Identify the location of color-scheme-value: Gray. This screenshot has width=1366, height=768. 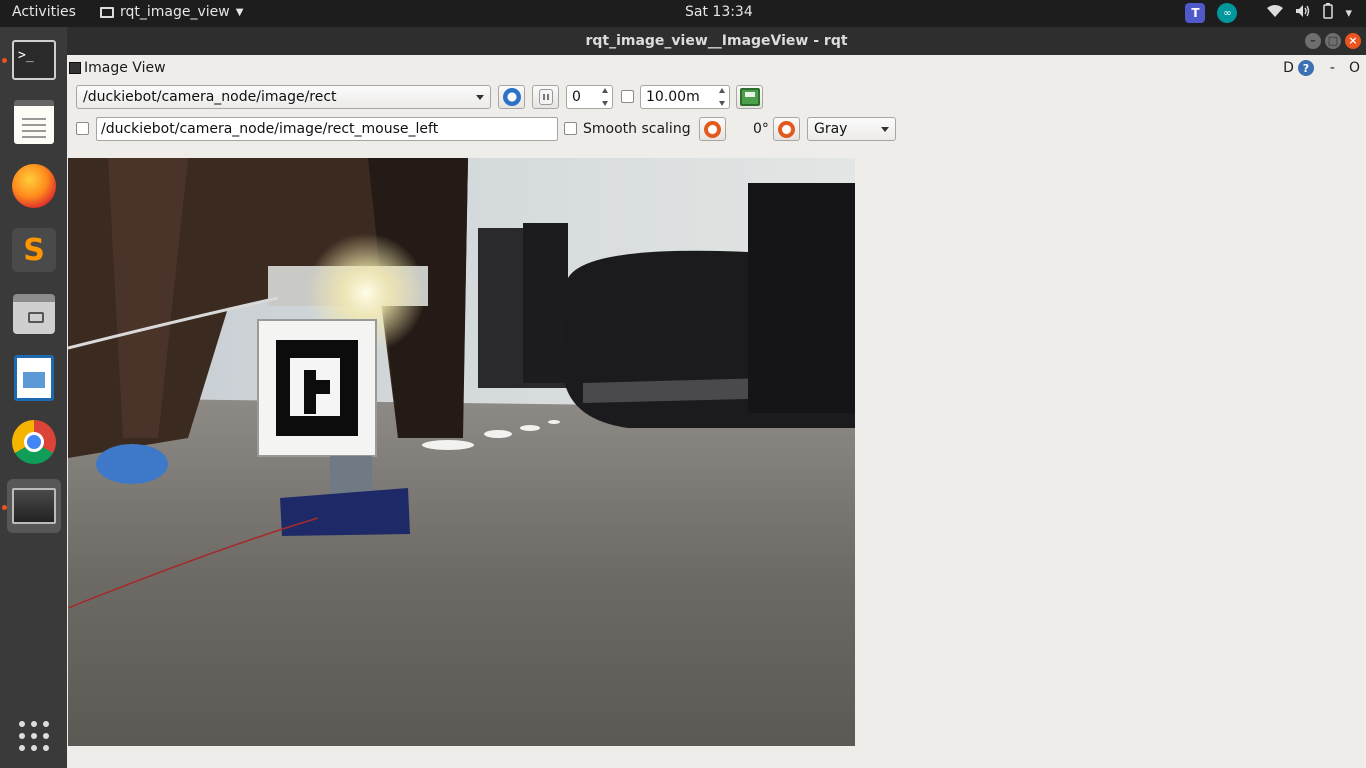
(831, 129).